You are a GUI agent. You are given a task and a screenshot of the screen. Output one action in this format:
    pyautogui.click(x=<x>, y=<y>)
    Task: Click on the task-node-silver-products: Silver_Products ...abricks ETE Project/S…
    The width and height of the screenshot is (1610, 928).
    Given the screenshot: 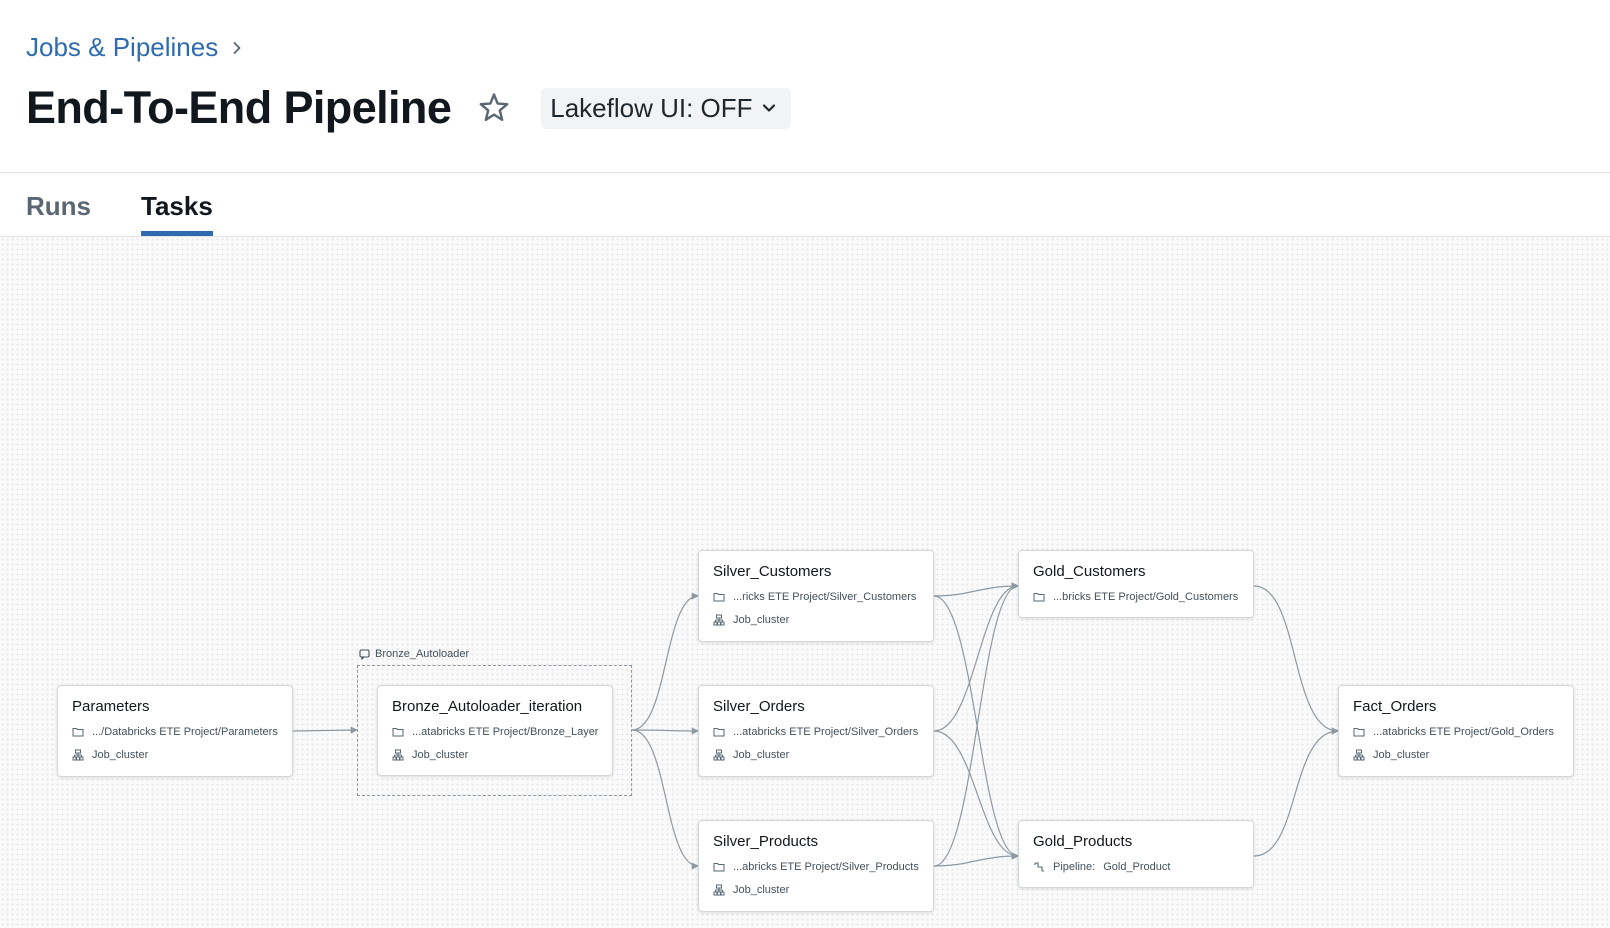 What is the action you would take?
    pyautogui.click(x=816, y=866)
    